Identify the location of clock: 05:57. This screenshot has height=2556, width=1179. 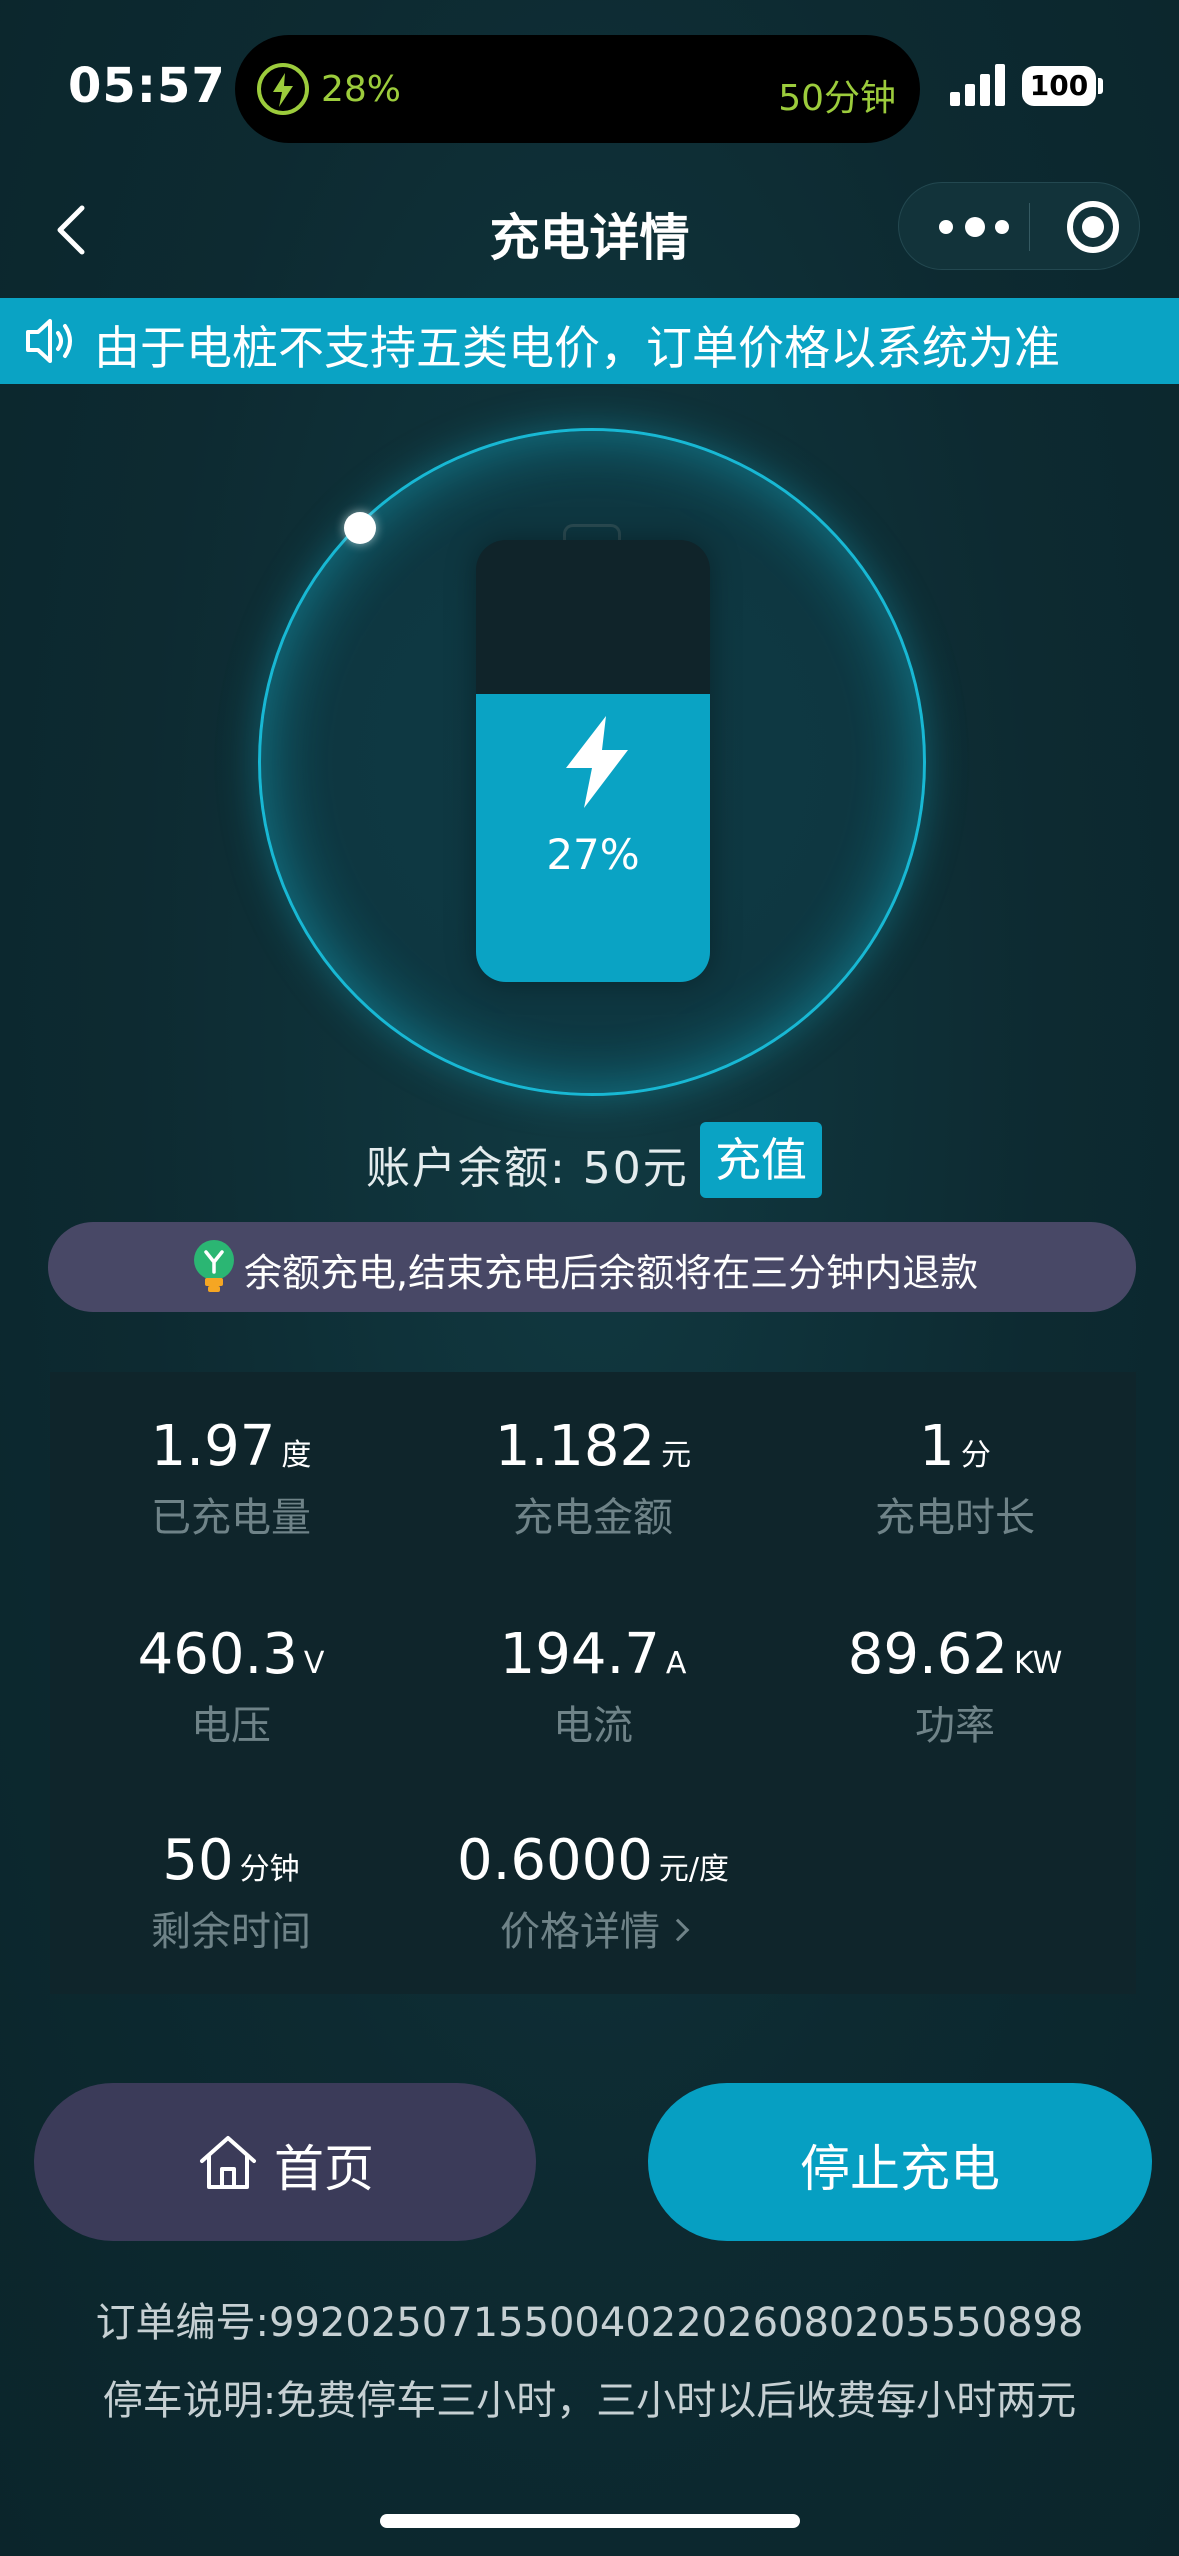
(147, 86).